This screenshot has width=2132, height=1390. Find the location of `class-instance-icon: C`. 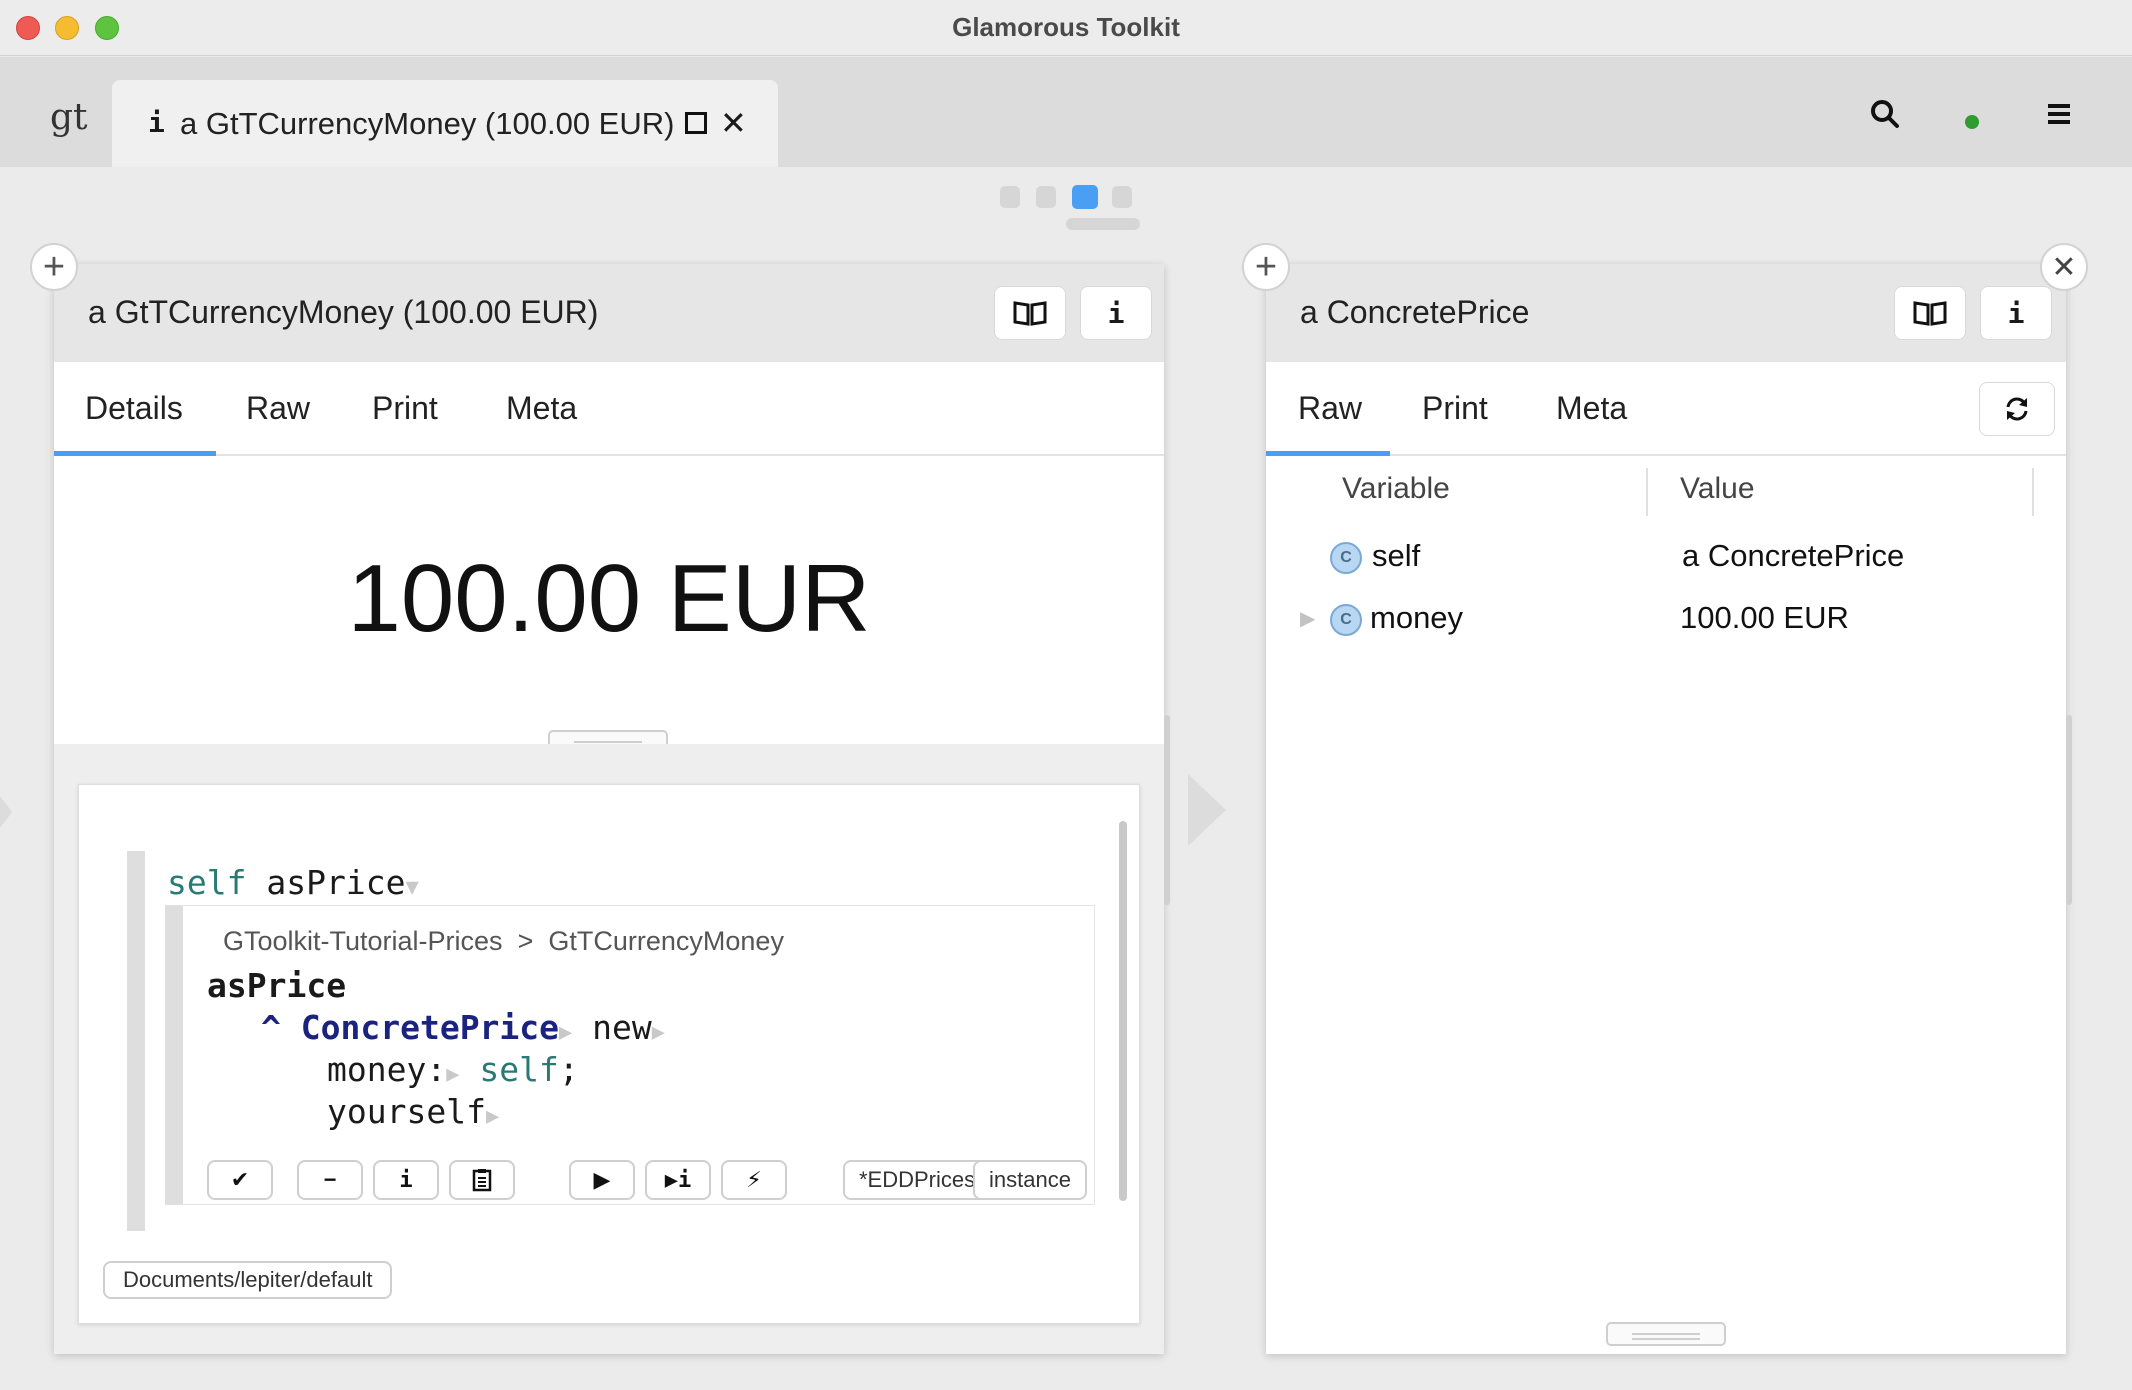

class-instance-icon: C is located at coordinates (1346, 620).